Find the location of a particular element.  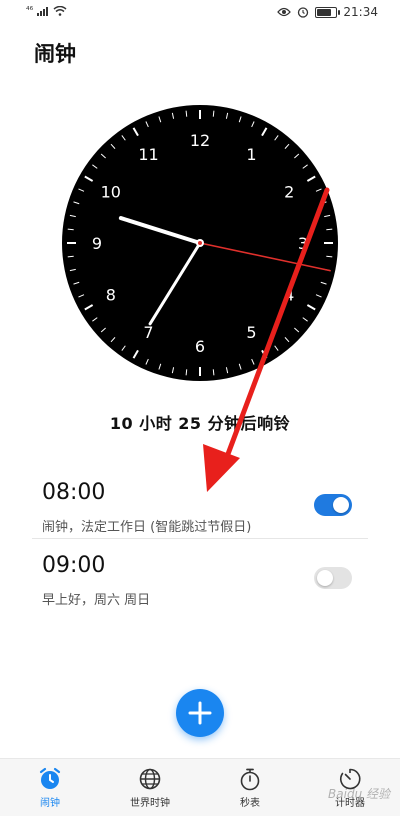

tab-label: 秒表 is located at coordinates (250, 803).